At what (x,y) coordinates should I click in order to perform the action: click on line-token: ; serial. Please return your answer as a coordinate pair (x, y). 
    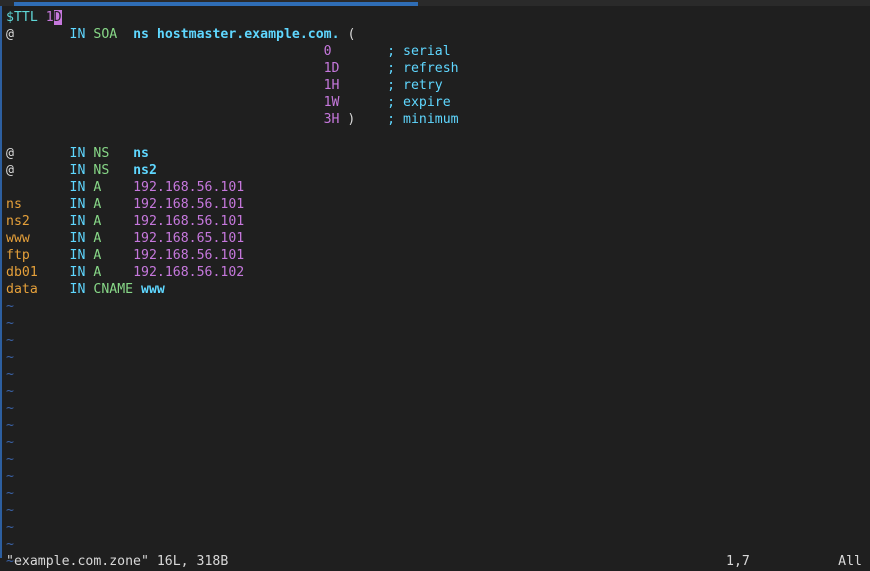
    Looking at the image, I should click on (419, 51).